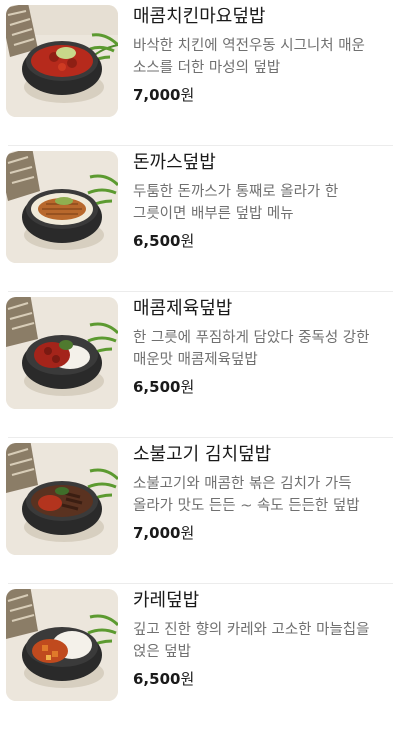 The width and height of the screenshot is (401, 730). Describe the element at coordinates (62, 645) in the screenshot. I see `curry-rice-bowl-icon` at that location.